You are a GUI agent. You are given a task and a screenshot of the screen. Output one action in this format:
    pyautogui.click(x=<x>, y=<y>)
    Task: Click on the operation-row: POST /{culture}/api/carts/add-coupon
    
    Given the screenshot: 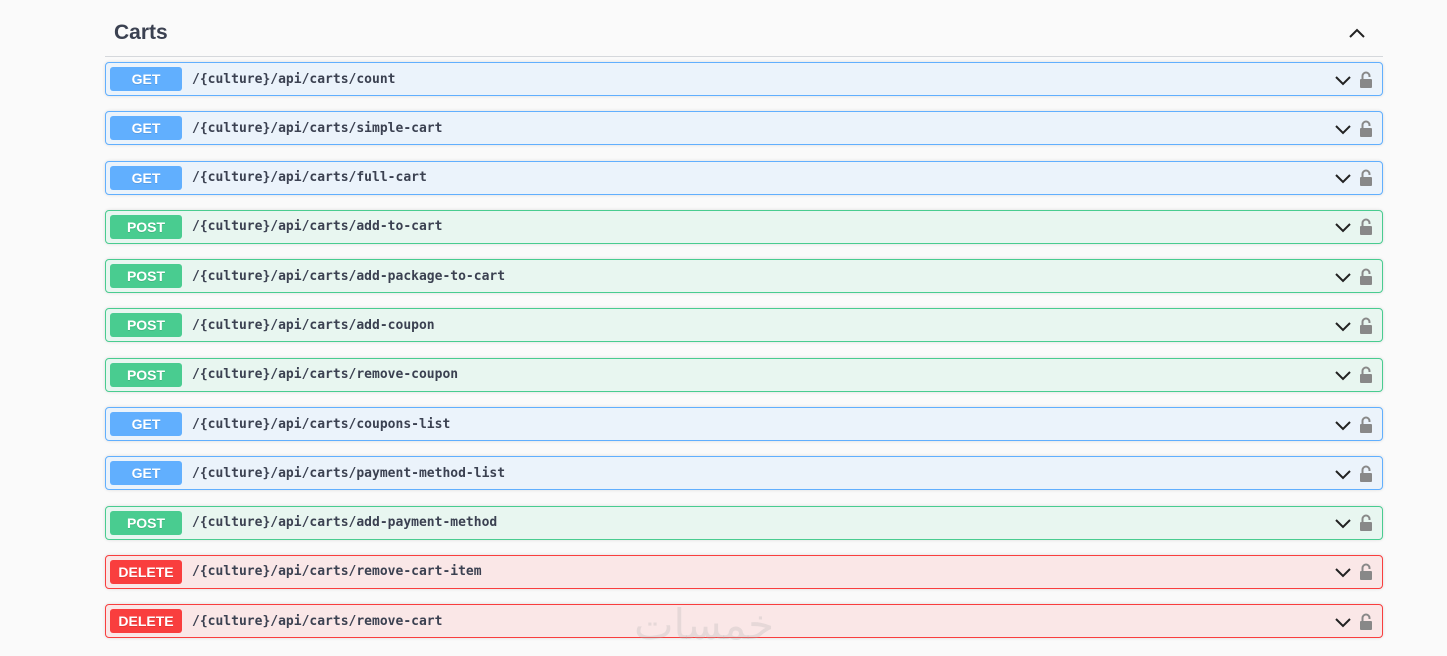 What is the action you would take?
    pyautogui.click(x=744, y=325)
    